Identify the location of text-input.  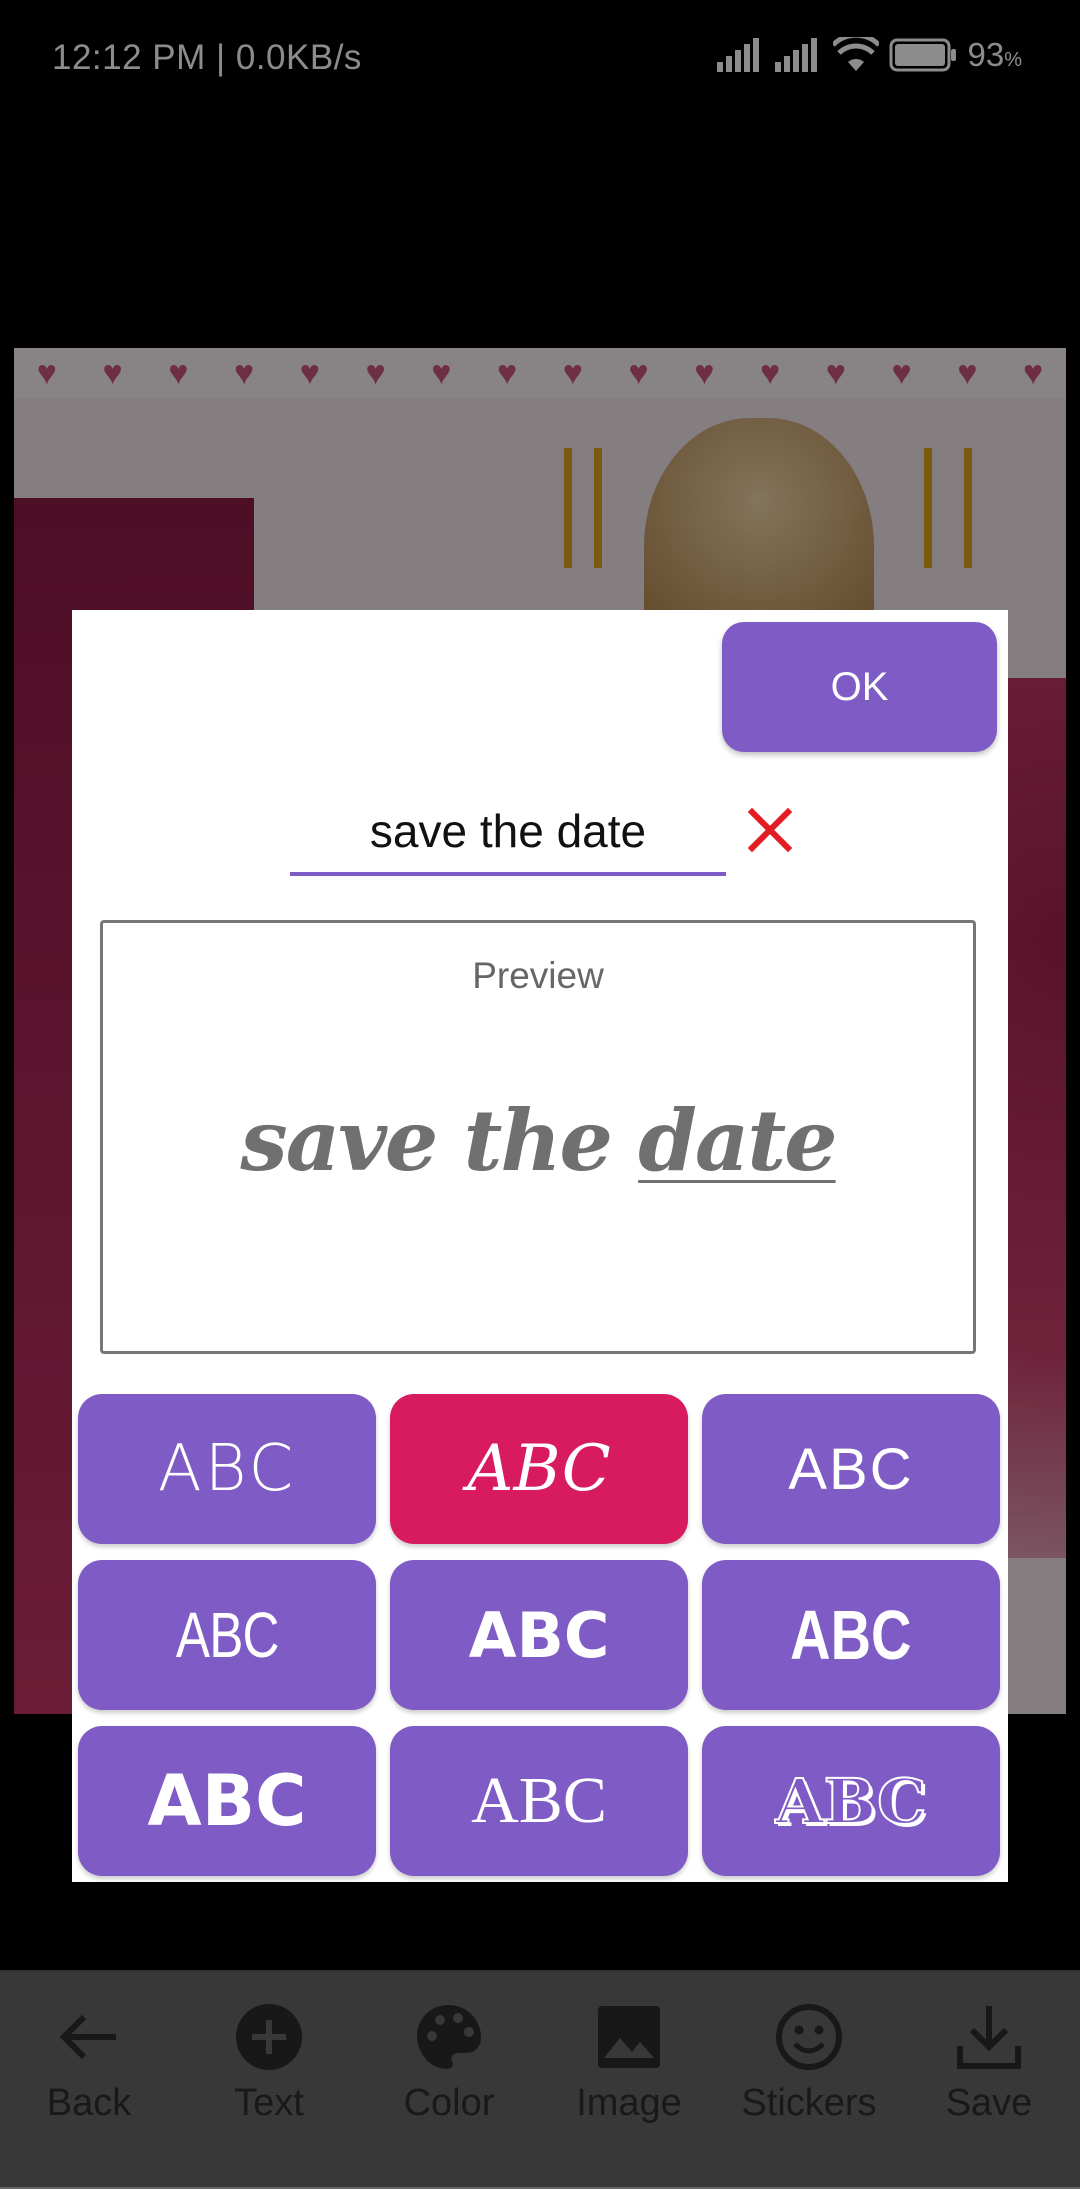
(508, 833).